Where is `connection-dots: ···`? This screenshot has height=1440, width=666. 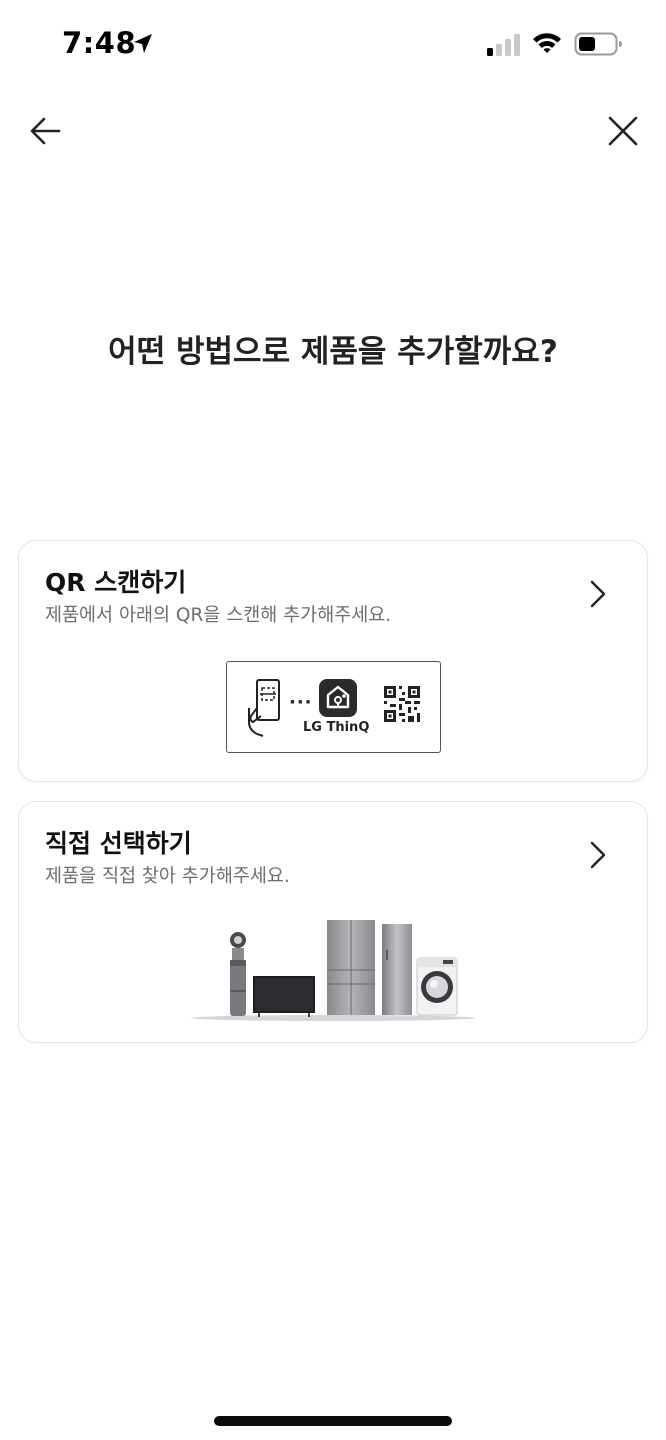 connection-dots: ··· is located at coordinates (301, 702).